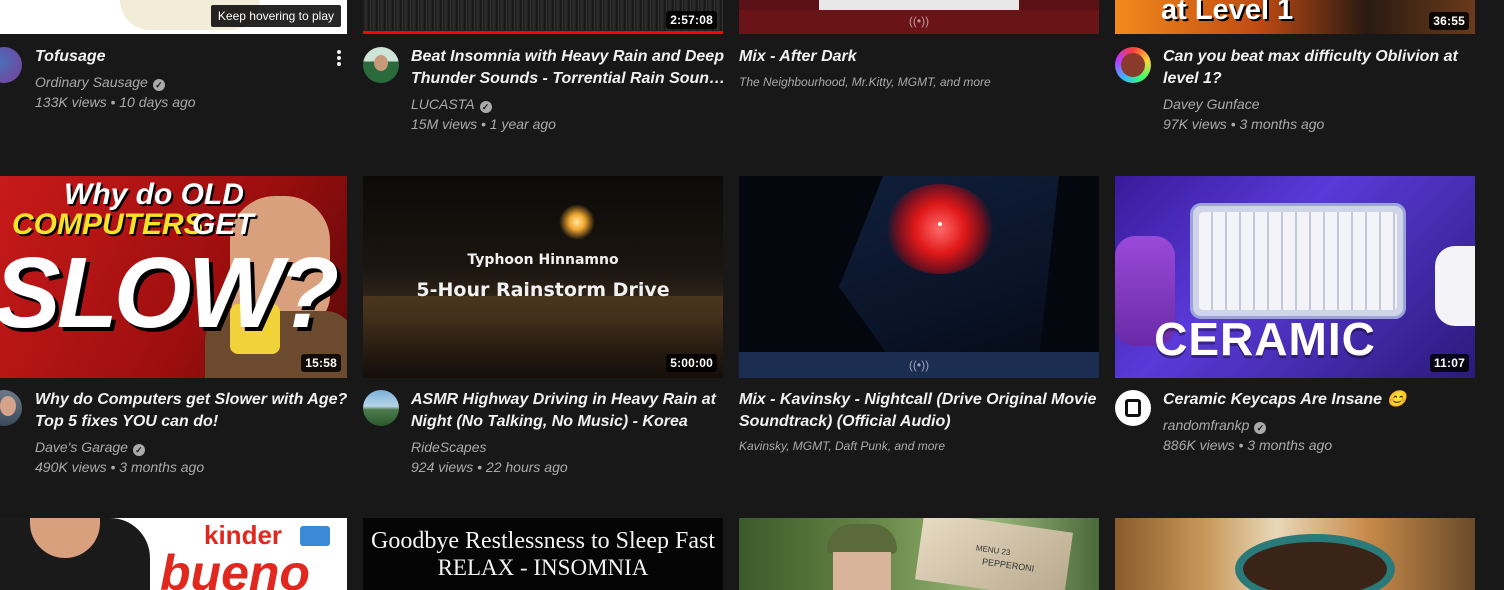  I want to click on video-thumbnail, so click(1295, 554).